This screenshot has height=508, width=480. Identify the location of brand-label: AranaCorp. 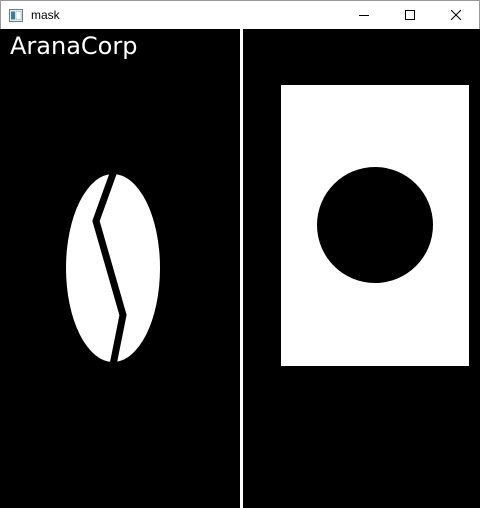
(74, 46).